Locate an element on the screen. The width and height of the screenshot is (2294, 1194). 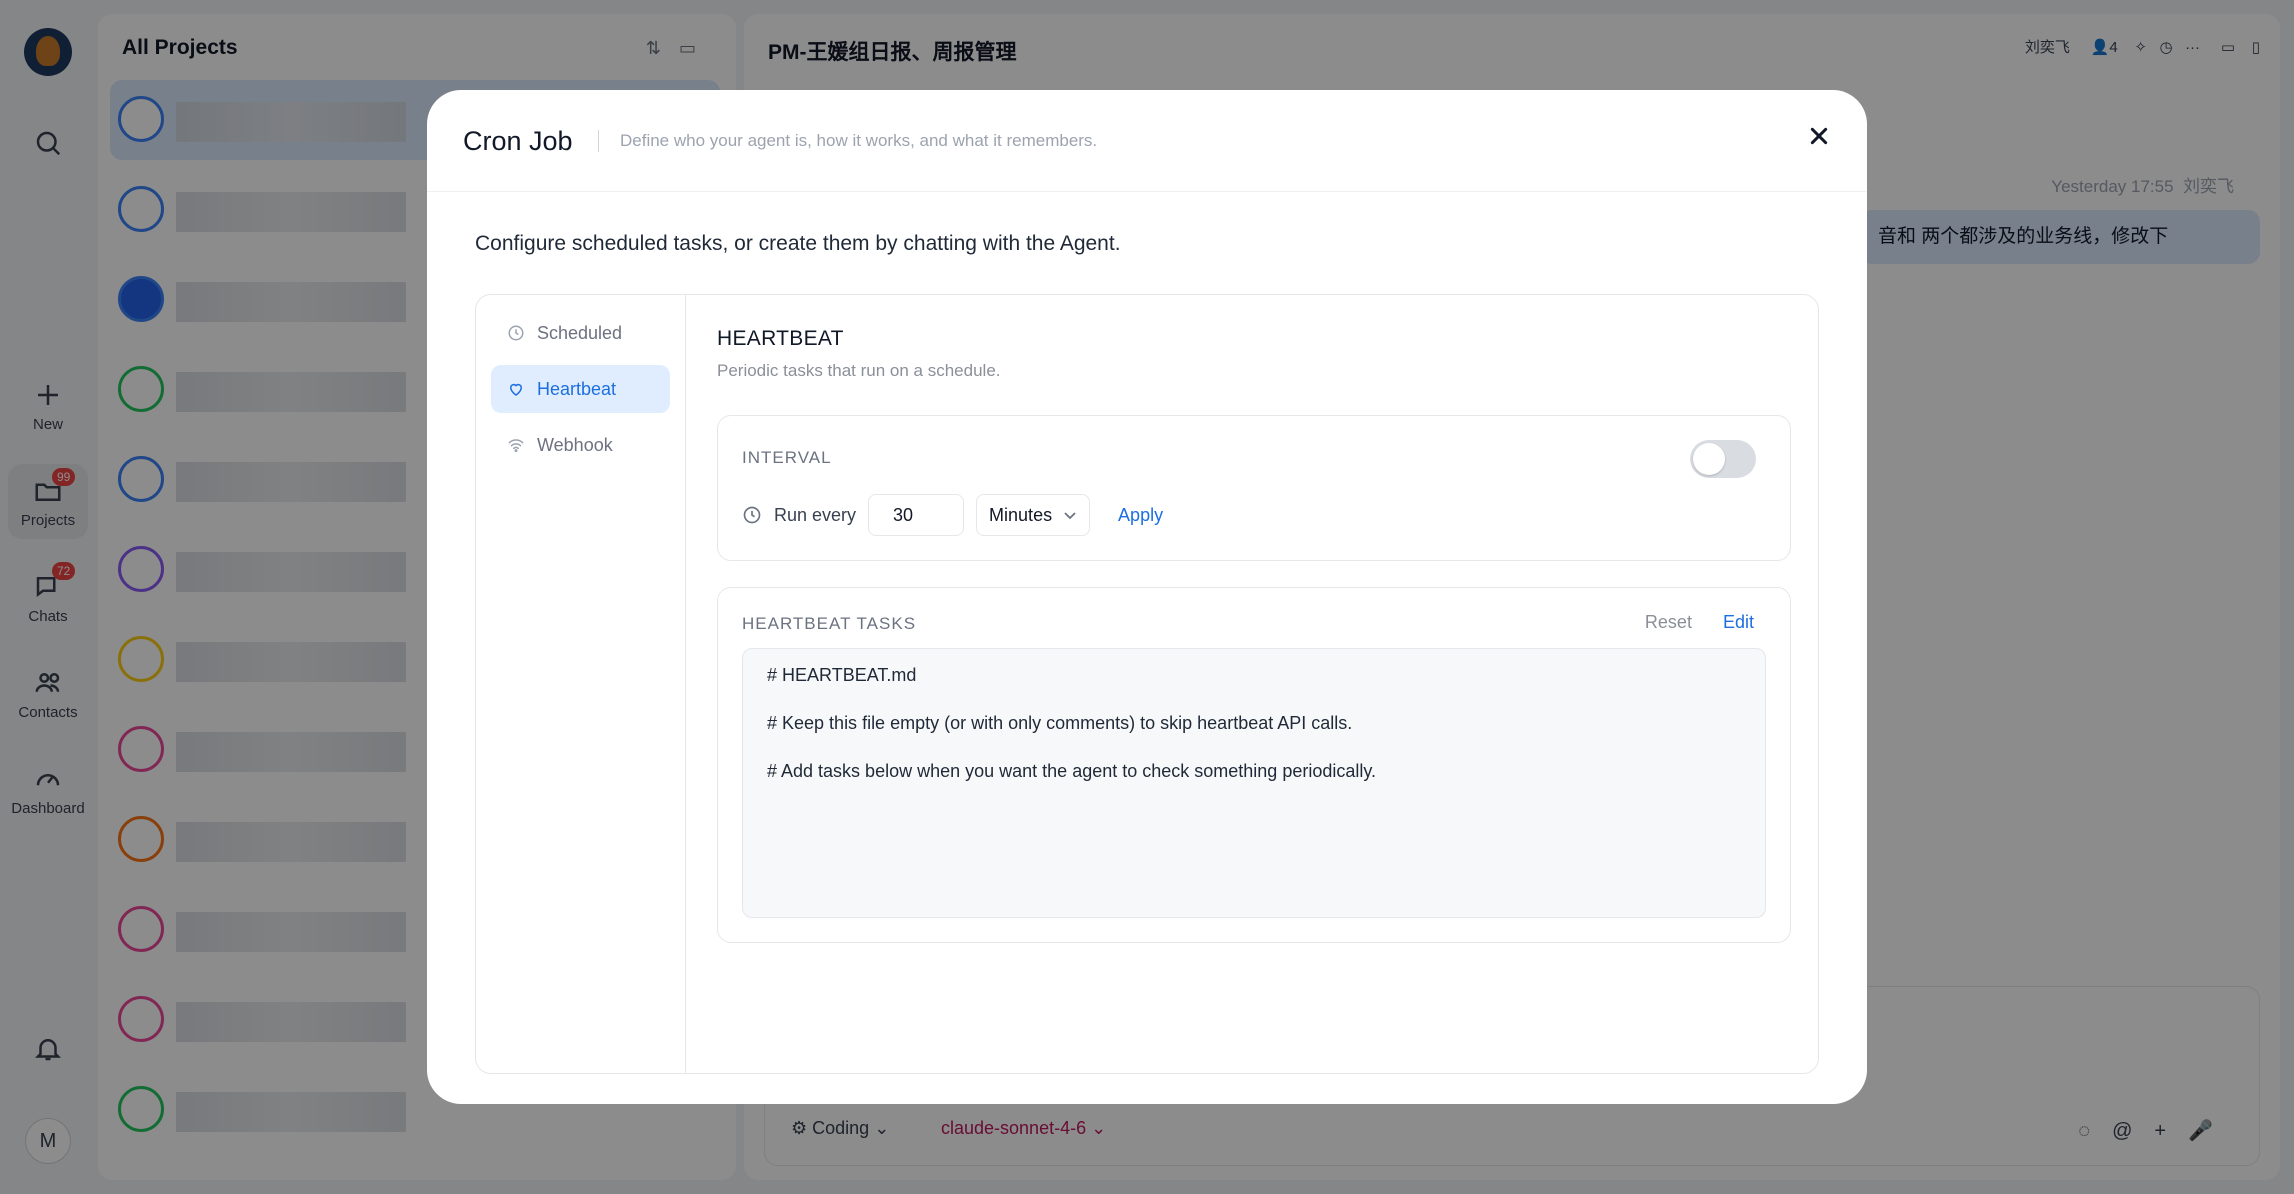
nav-scheduled: Scheduled is located at coordinates (580, 333).